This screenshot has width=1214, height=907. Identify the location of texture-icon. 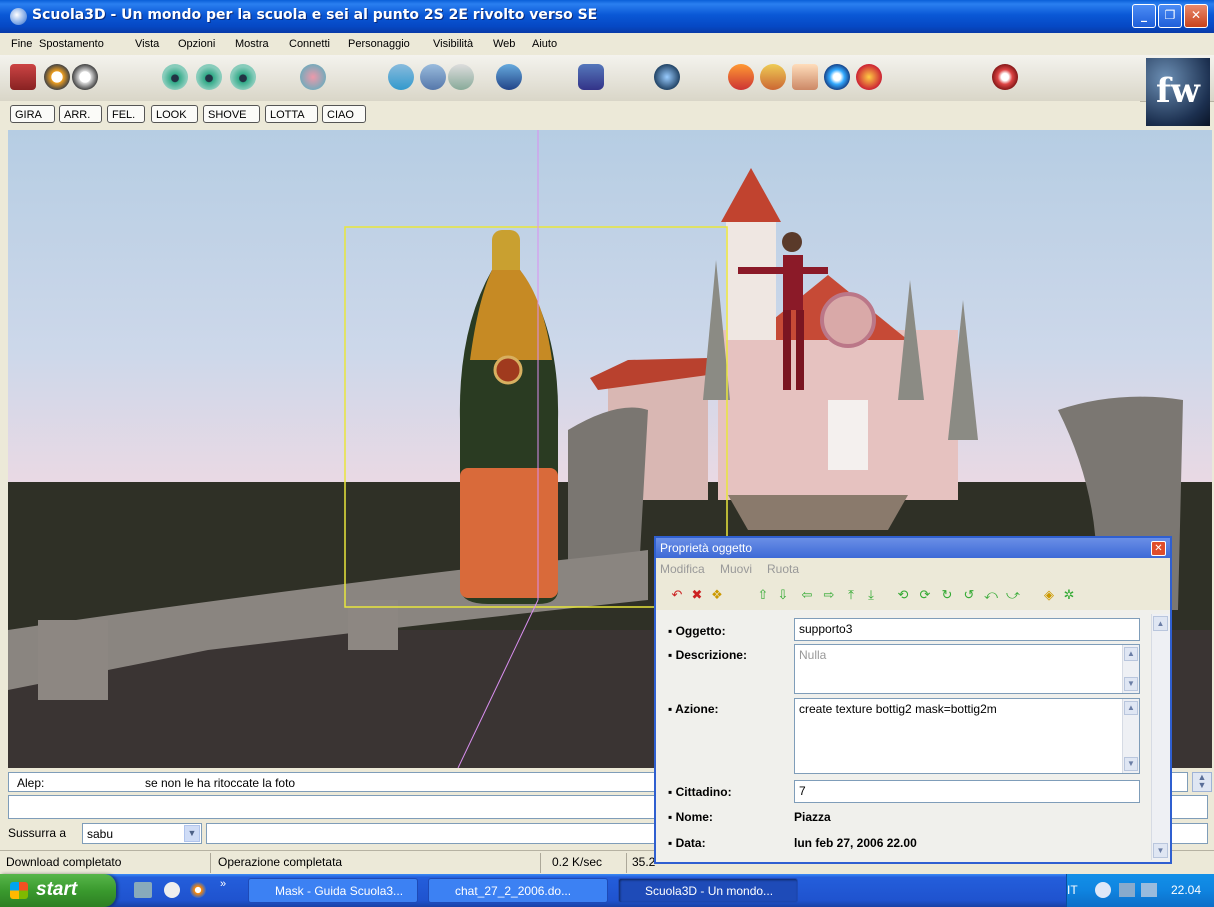
(805, 77).